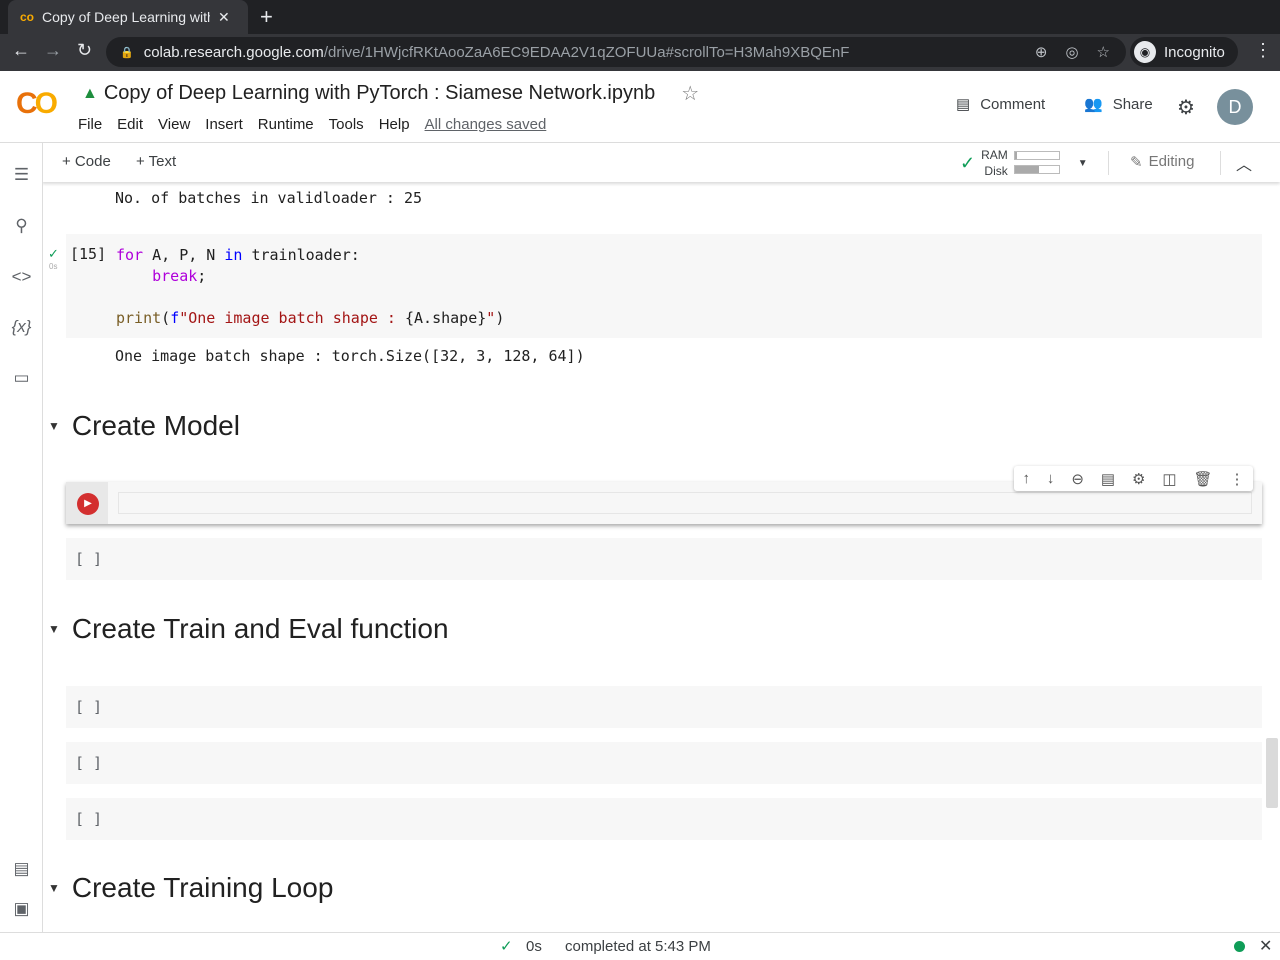 The image size is (1280, 960). What do you see at coordinates (685, 503) in the screenshot?
I see `code-editor` at bounding box center [685, 503].